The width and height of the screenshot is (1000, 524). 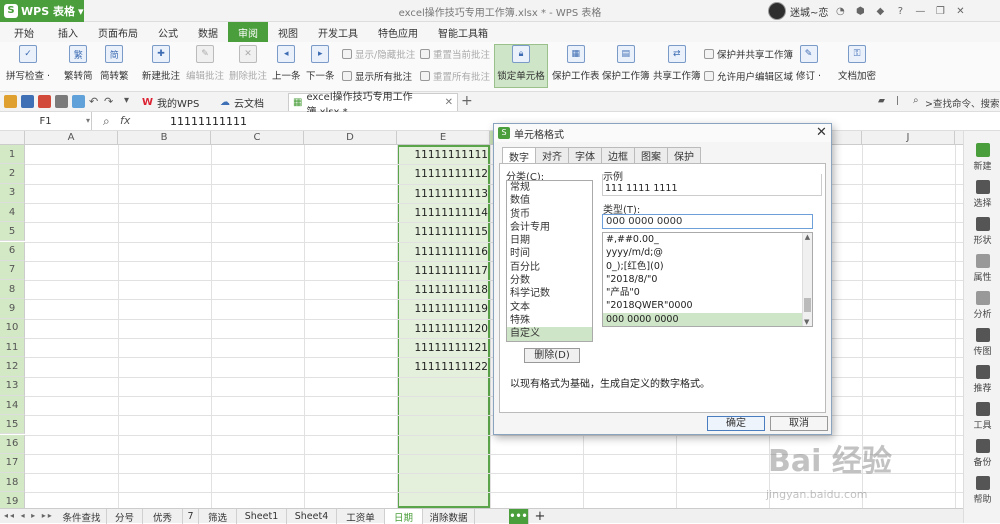 What do you see at coordinates (807, 279) in the screenshot?
I see `format-list-scrollbar: ▲ ▼` at bounding box center [807, 279].